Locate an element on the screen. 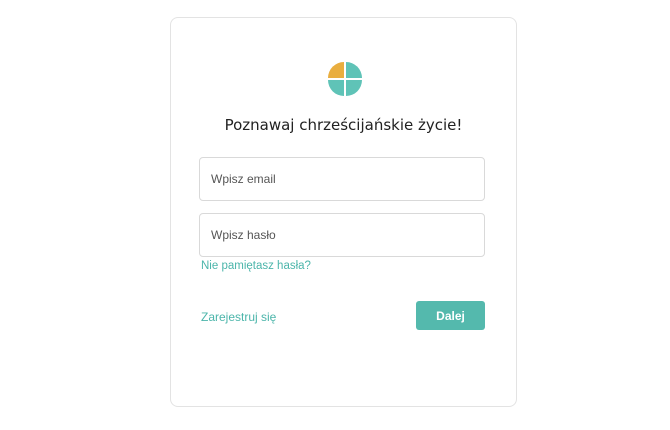  page-title: Poznawaj chrześcijańskie życie! is located at coordinates (343, 125).